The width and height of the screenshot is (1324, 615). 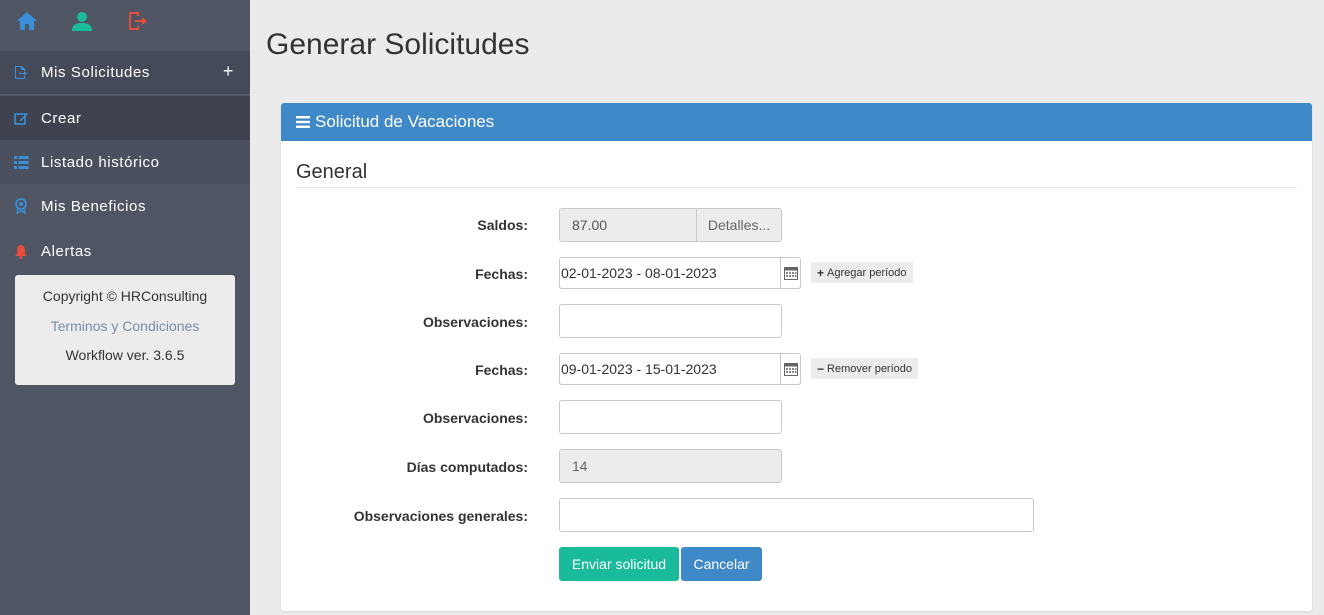 What do you see at coordinates (796, 515) in the screenshot?
I see `observaciones-generales-input` at bounding box center [796, 515].